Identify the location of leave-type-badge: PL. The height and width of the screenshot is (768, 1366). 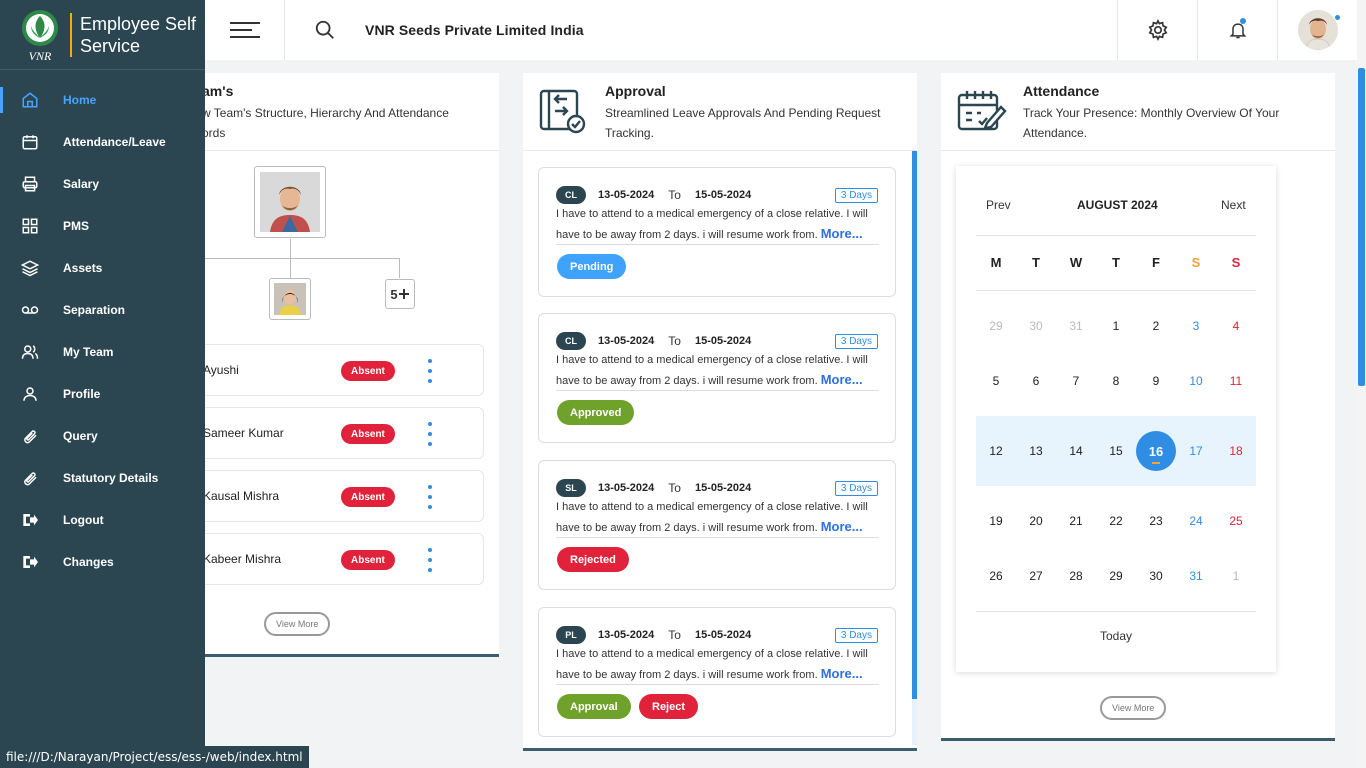
(571, 635).